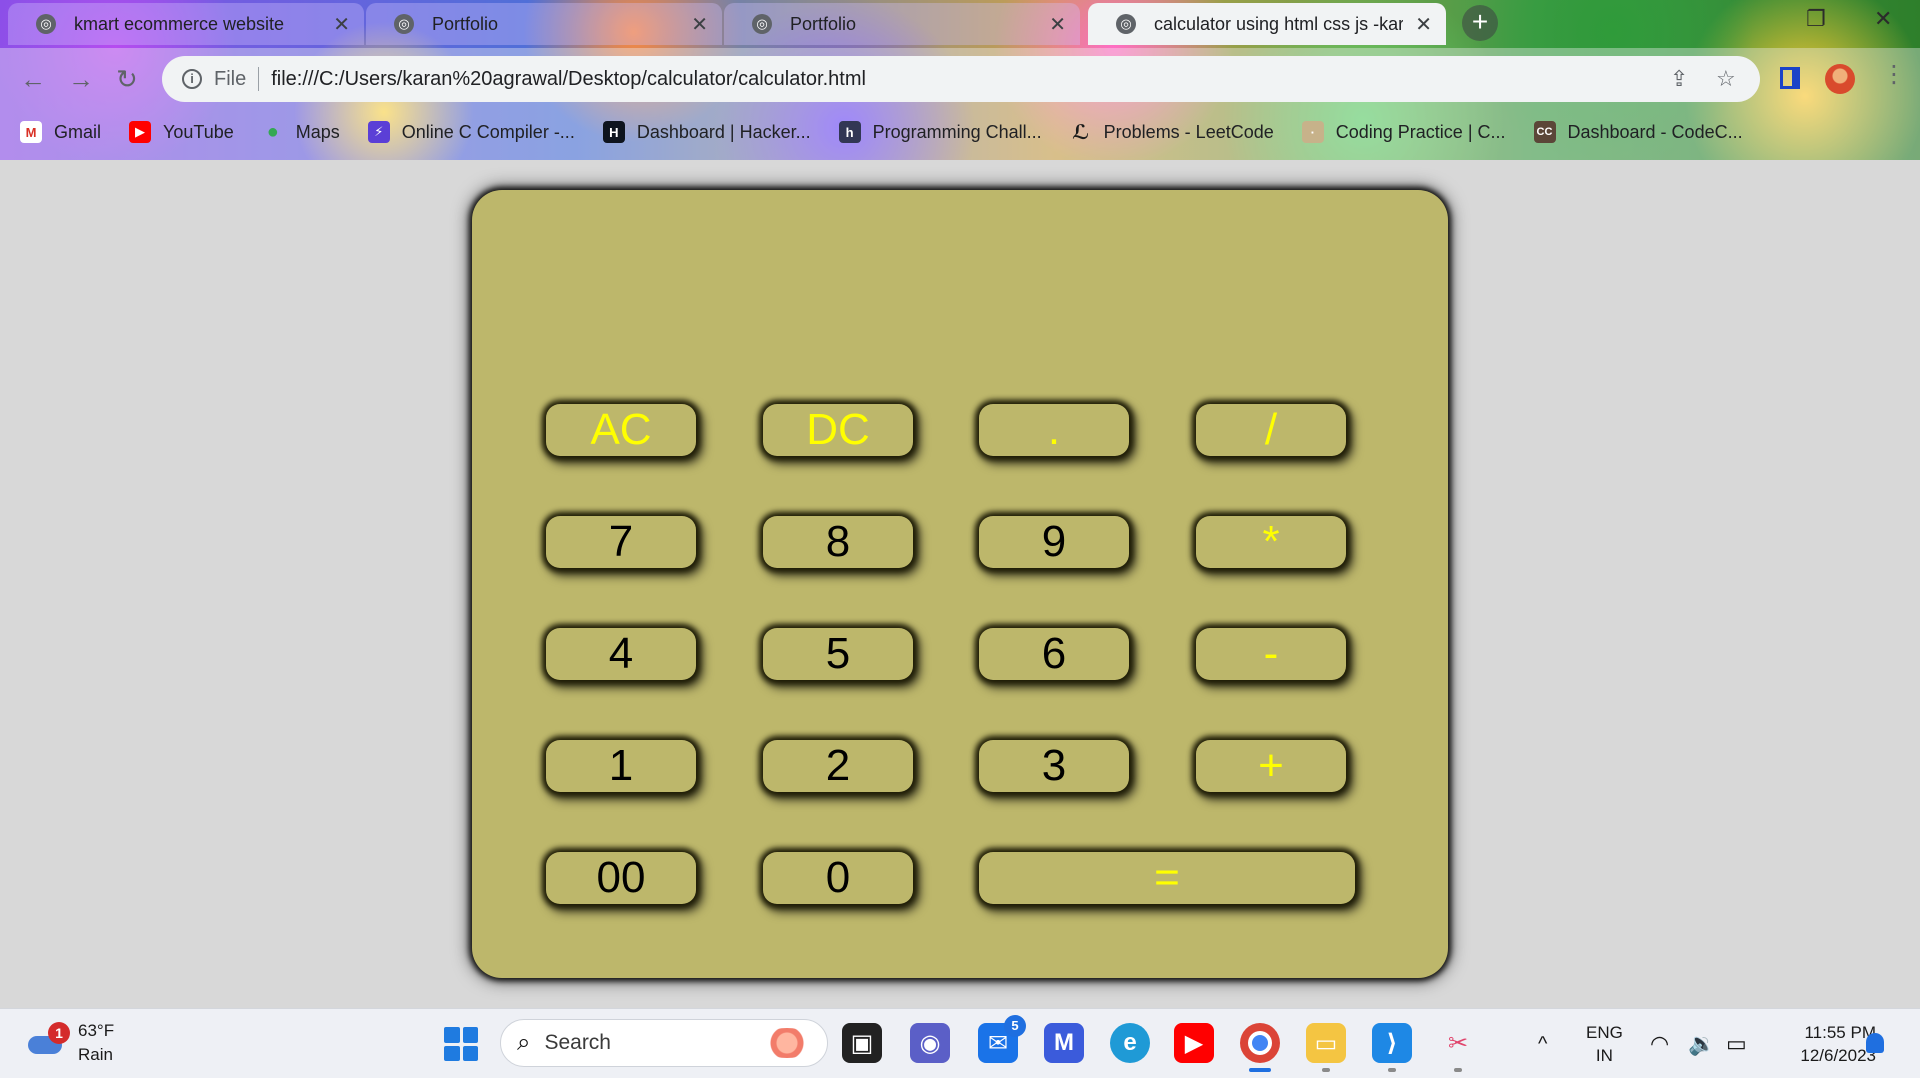 The width and height of the screenshot is (1920, 1078). Describe the element at coordinates (930, 1043) in the screenshot. I see `teams-chat-icon: ◉` at that location.